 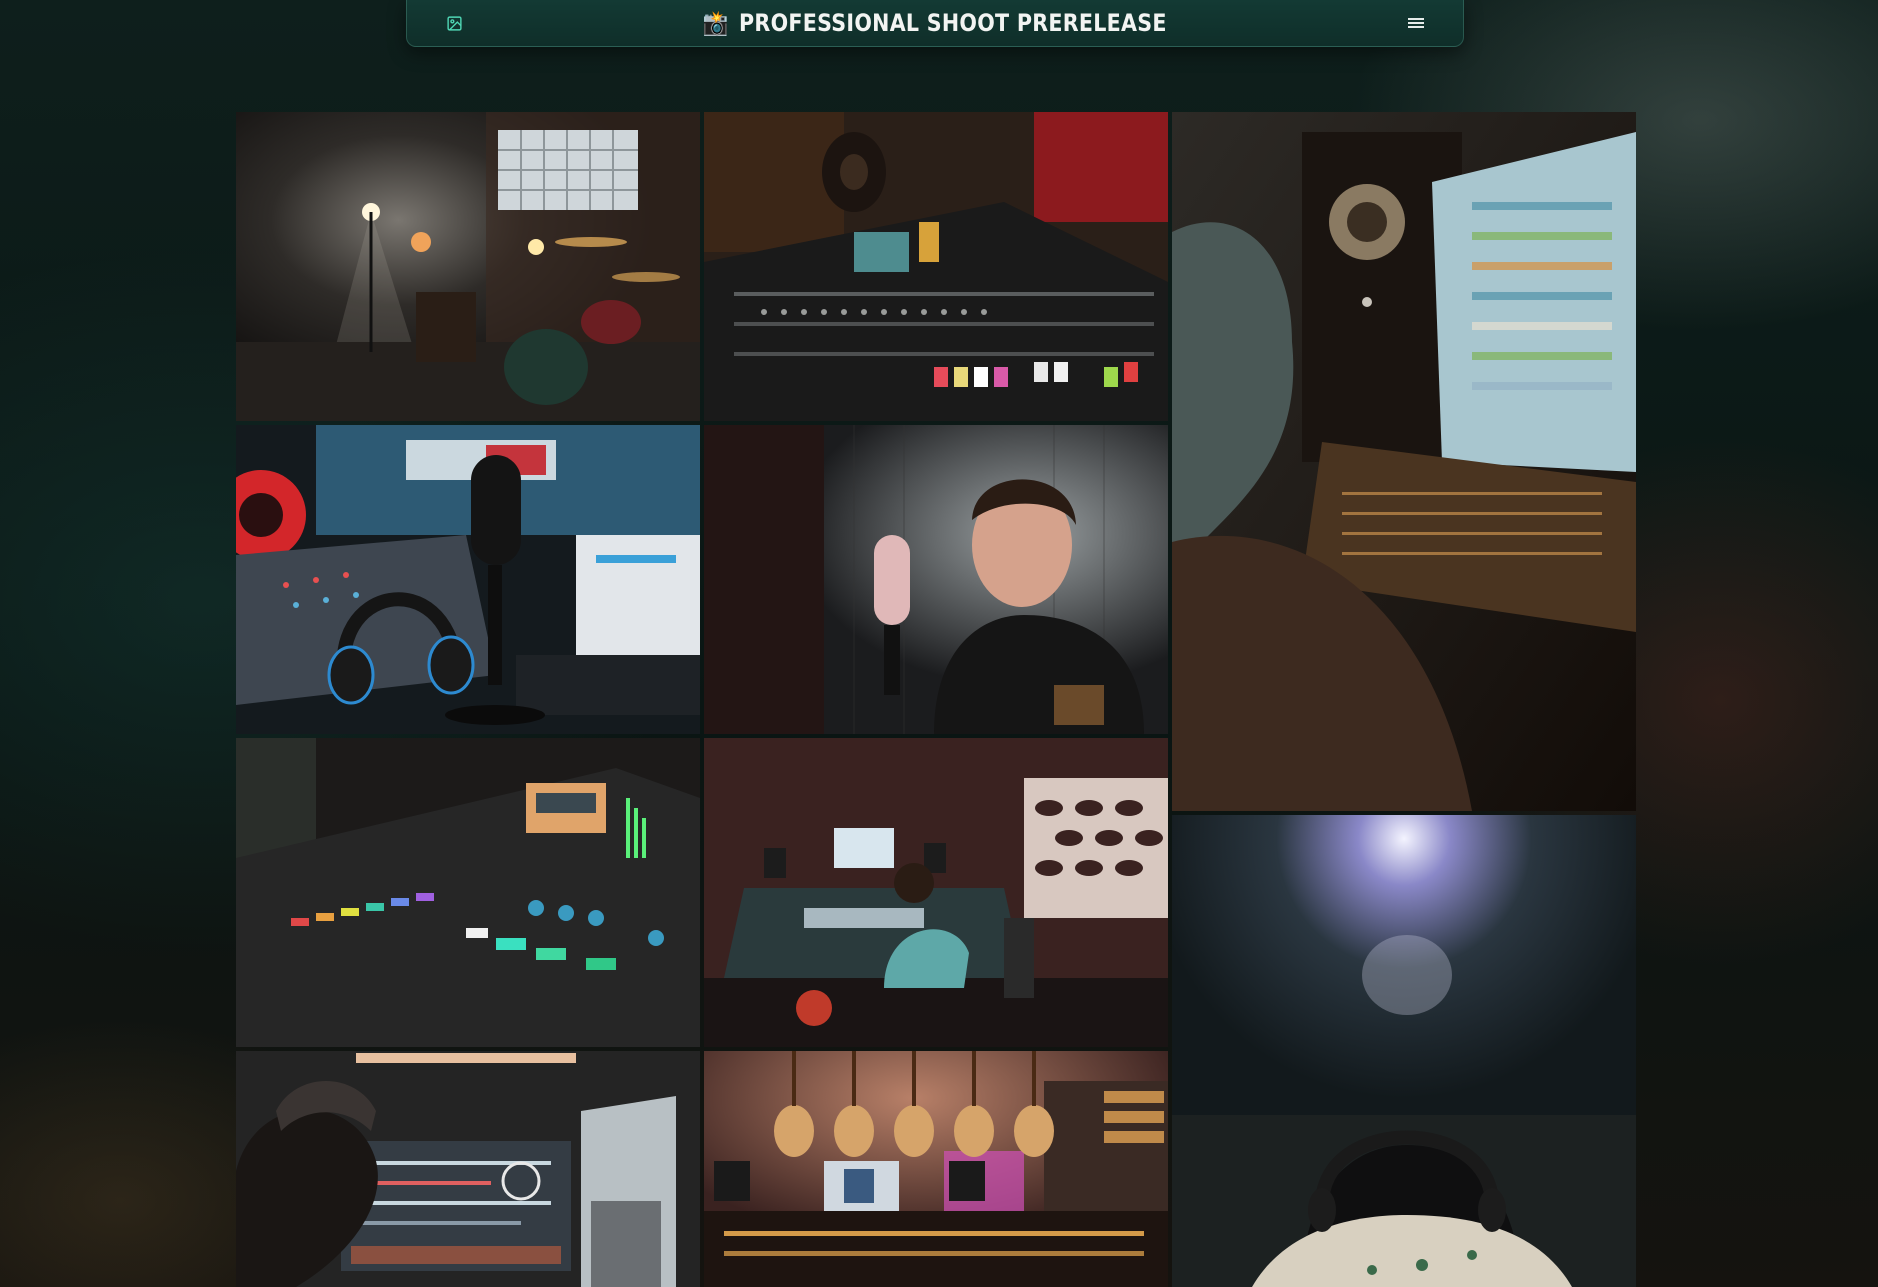 I want to click on digital-mixer-photo, so click(x=468, y=892).